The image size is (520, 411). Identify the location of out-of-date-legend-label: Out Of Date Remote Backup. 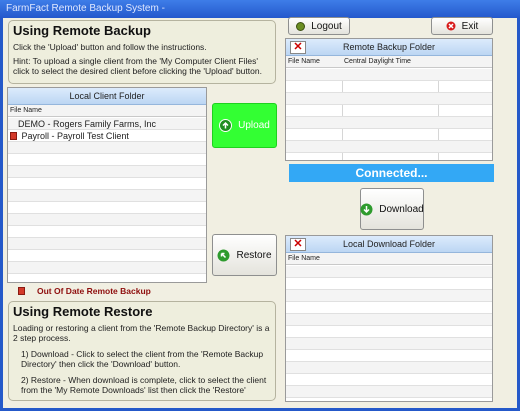
(94, 291).